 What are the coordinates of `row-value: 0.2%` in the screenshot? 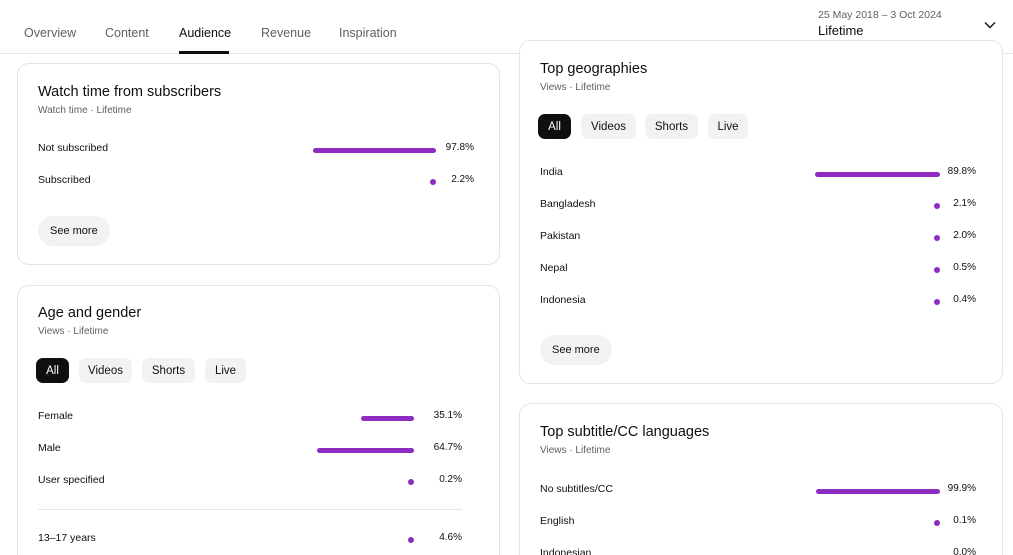 It's located at (450, 479).